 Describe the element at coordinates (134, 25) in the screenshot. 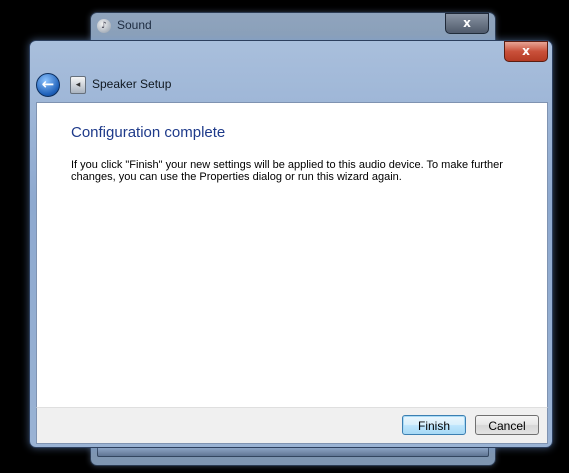

I see `sound-window-title: Sound` at that location.